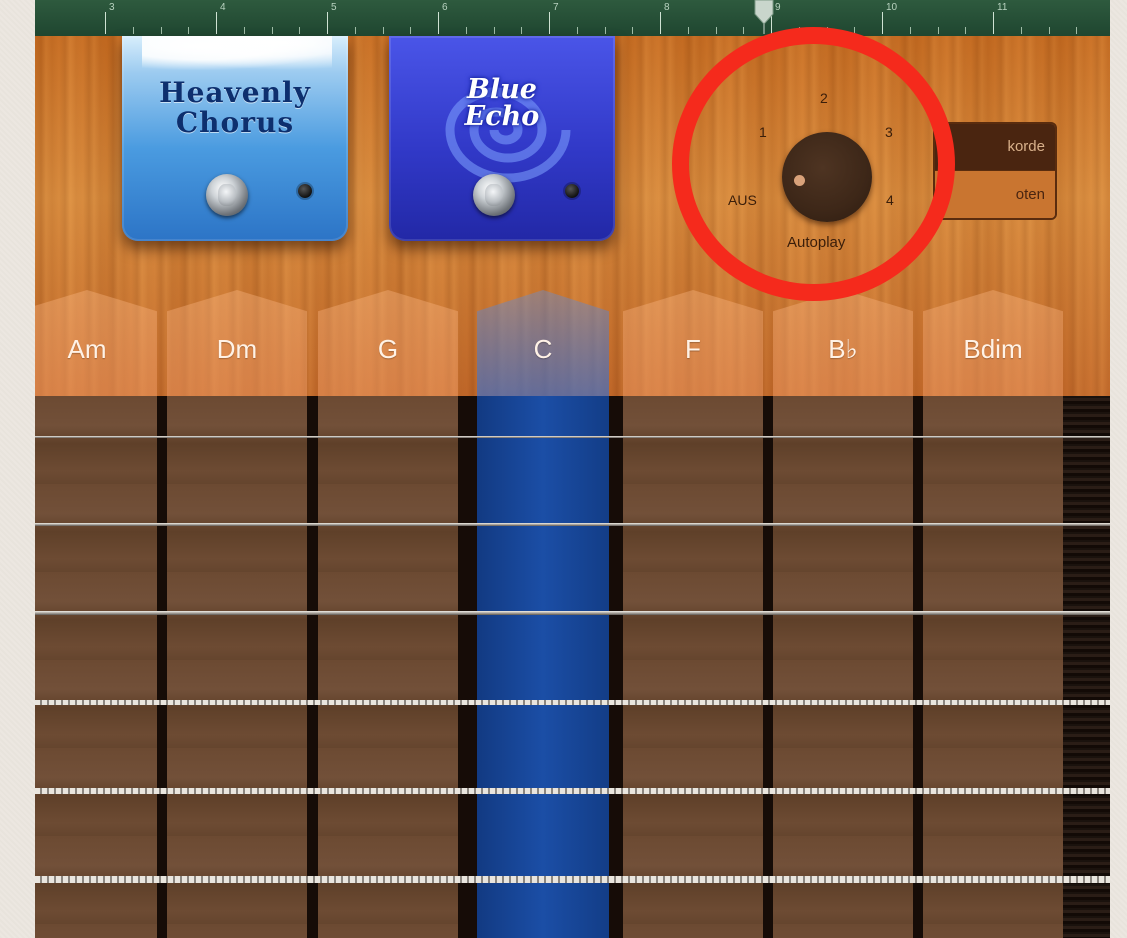  What do you see at coordinates (813, 164) in the screenshot?
I see `annotation-circle` at bounding box center [813, 164].